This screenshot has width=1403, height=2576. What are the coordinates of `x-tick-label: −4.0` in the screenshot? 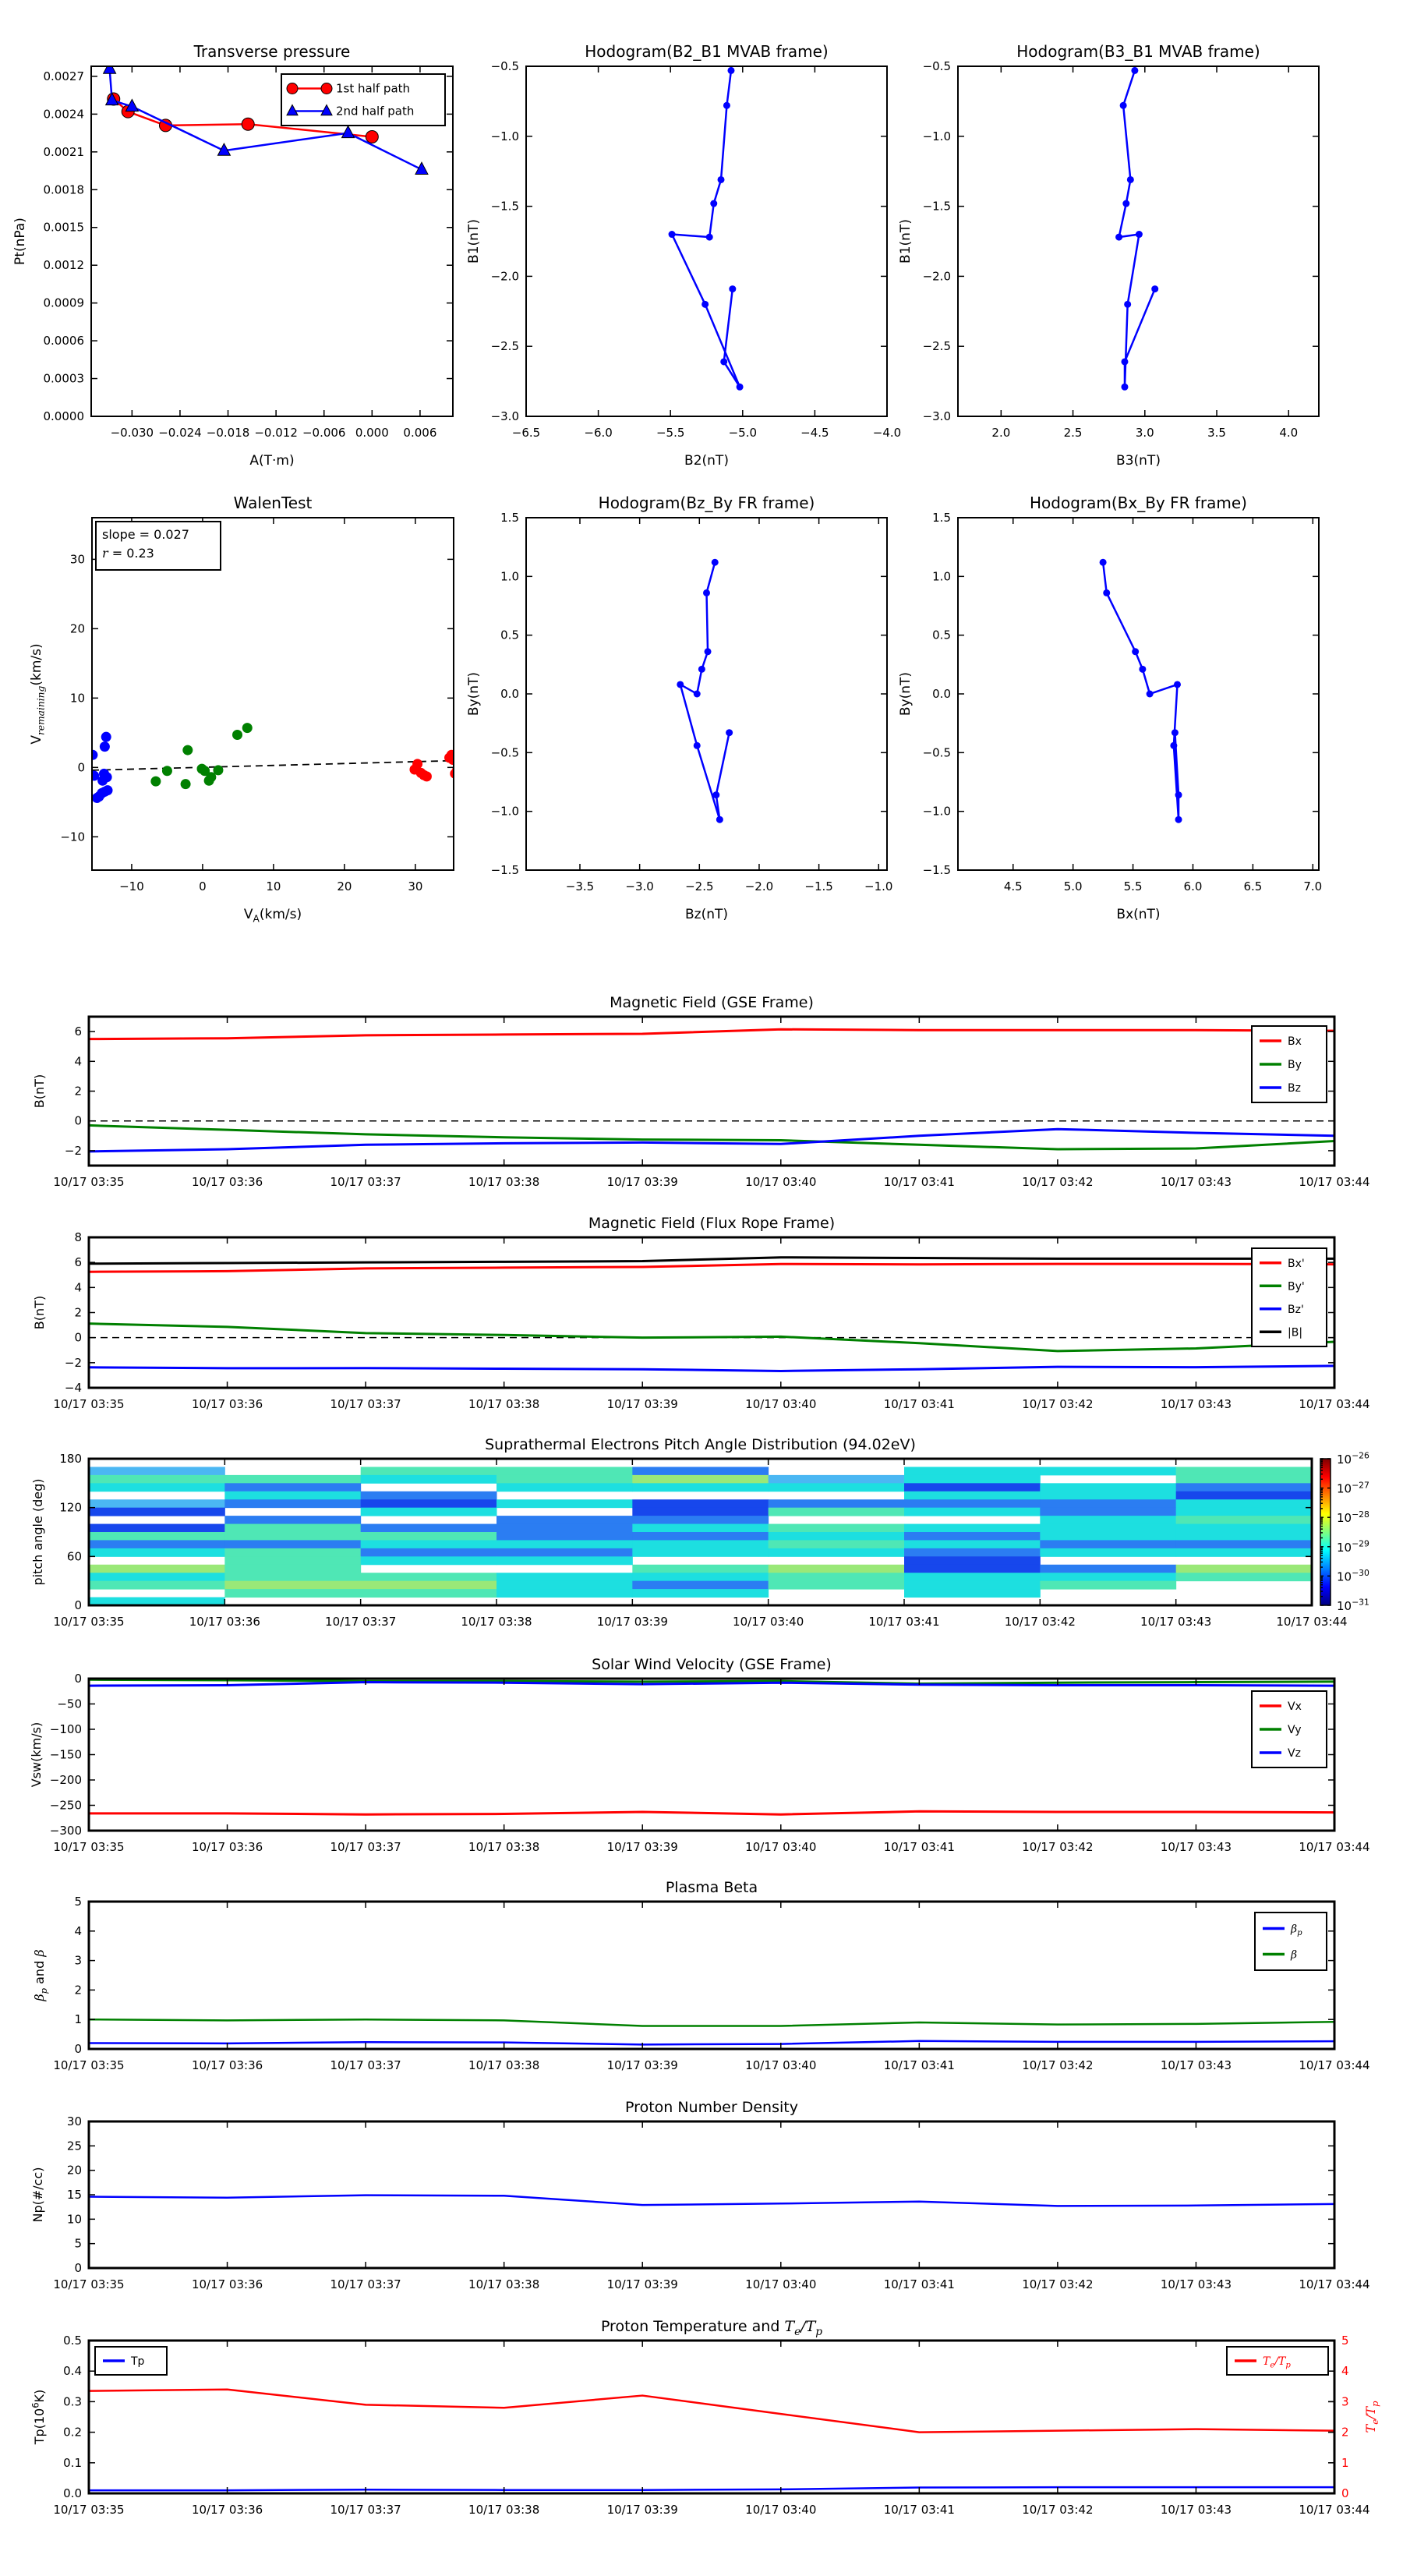 It's located at (887, 433).